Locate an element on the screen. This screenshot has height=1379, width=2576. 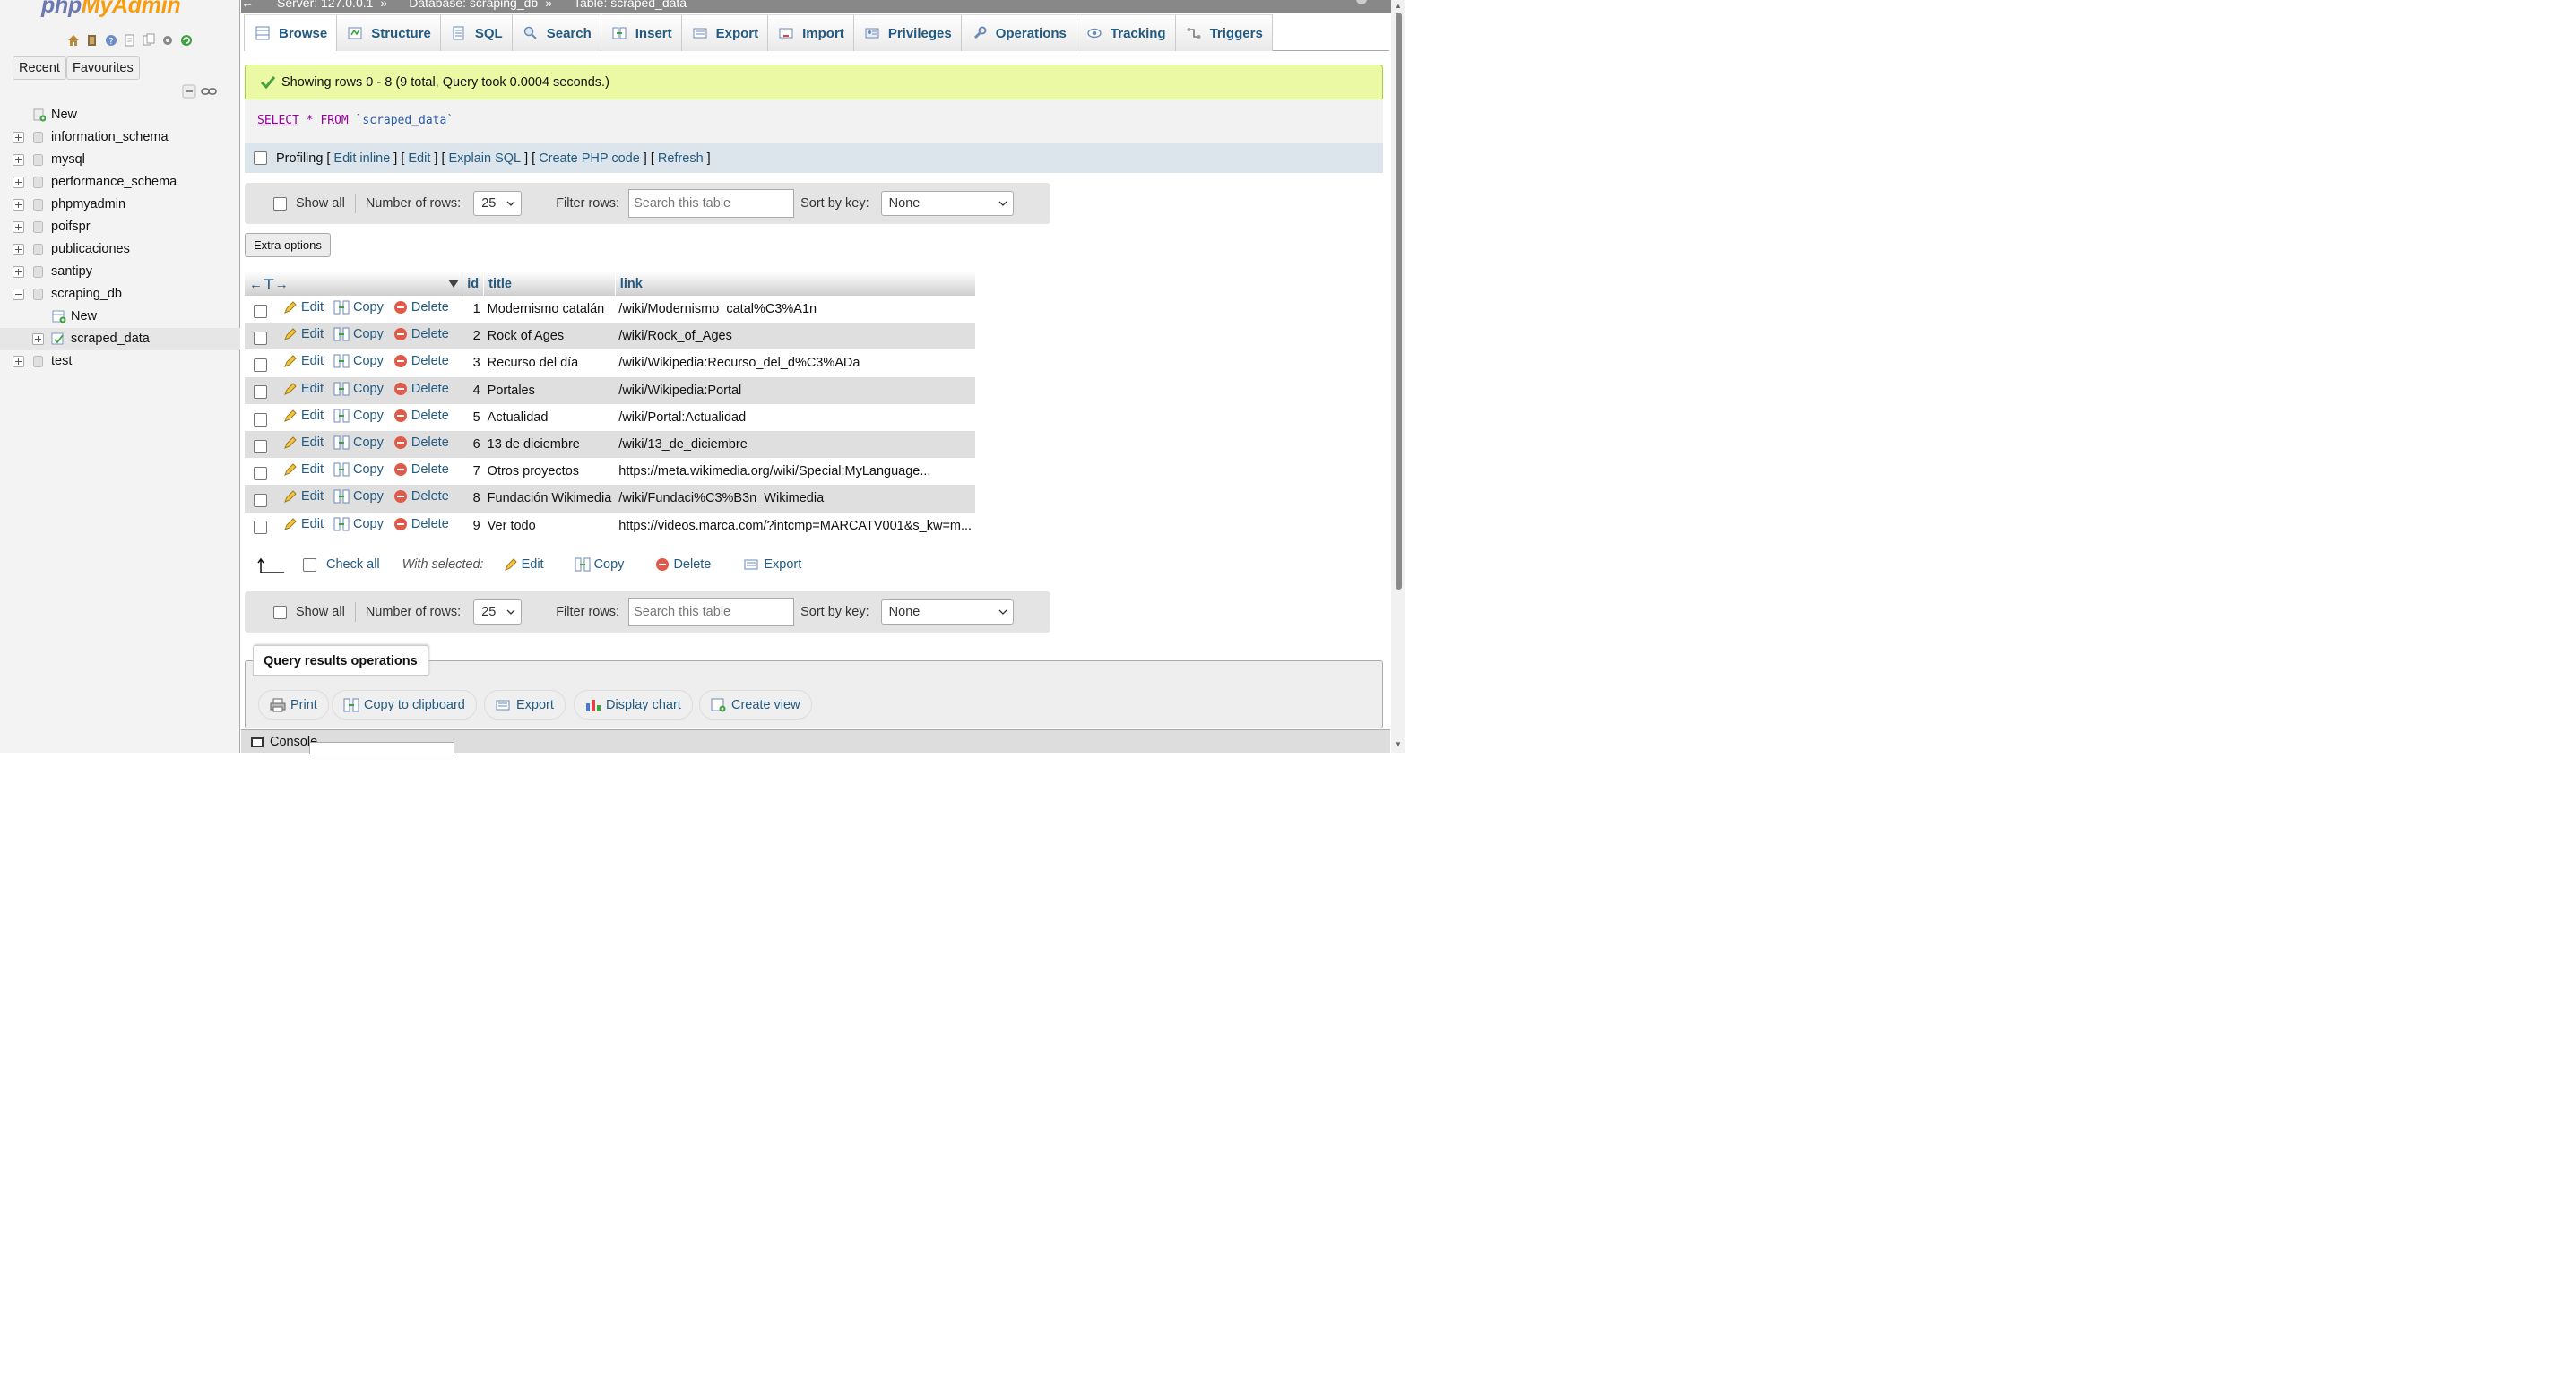
cell-id: 3 is located at coordinates (473, 363).